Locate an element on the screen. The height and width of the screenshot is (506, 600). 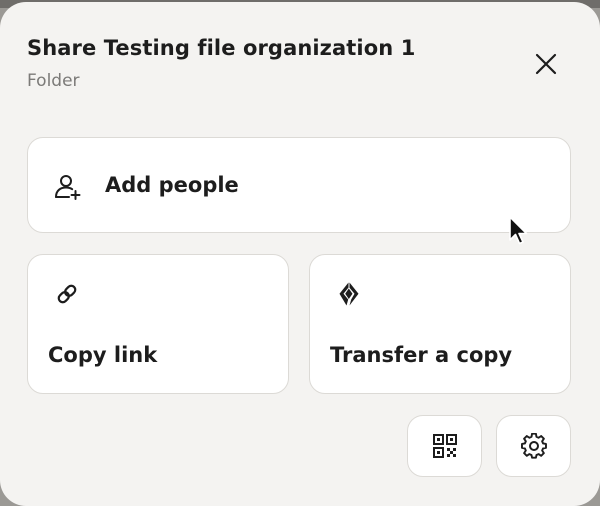
settings-button is located at coordinates (533, 446).